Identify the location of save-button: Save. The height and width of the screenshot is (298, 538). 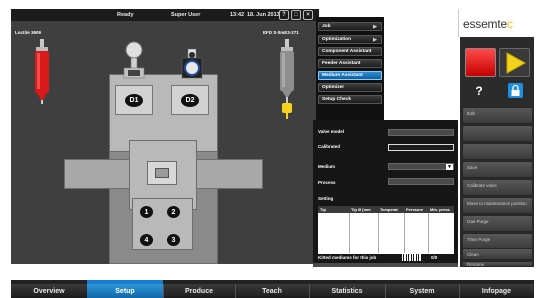
(497, 169).